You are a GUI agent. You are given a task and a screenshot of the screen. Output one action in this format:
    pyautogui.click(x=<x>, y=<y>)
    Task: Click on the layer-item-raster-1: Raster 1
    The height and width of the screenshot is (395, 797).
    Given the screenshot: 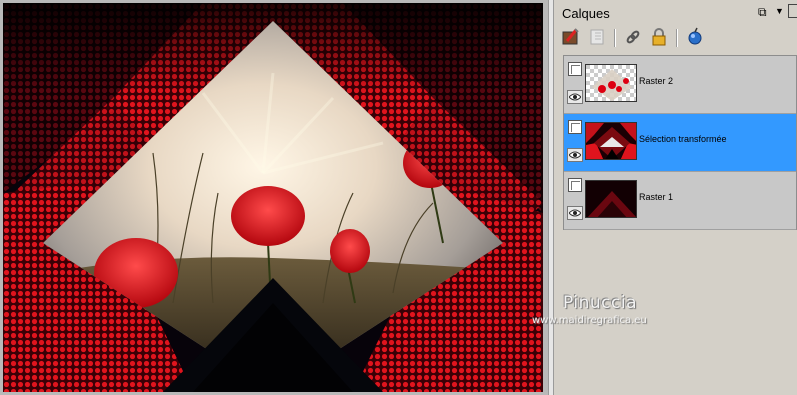 What is the action you would take?
    pyautogui.click(x=680, y=201)
    